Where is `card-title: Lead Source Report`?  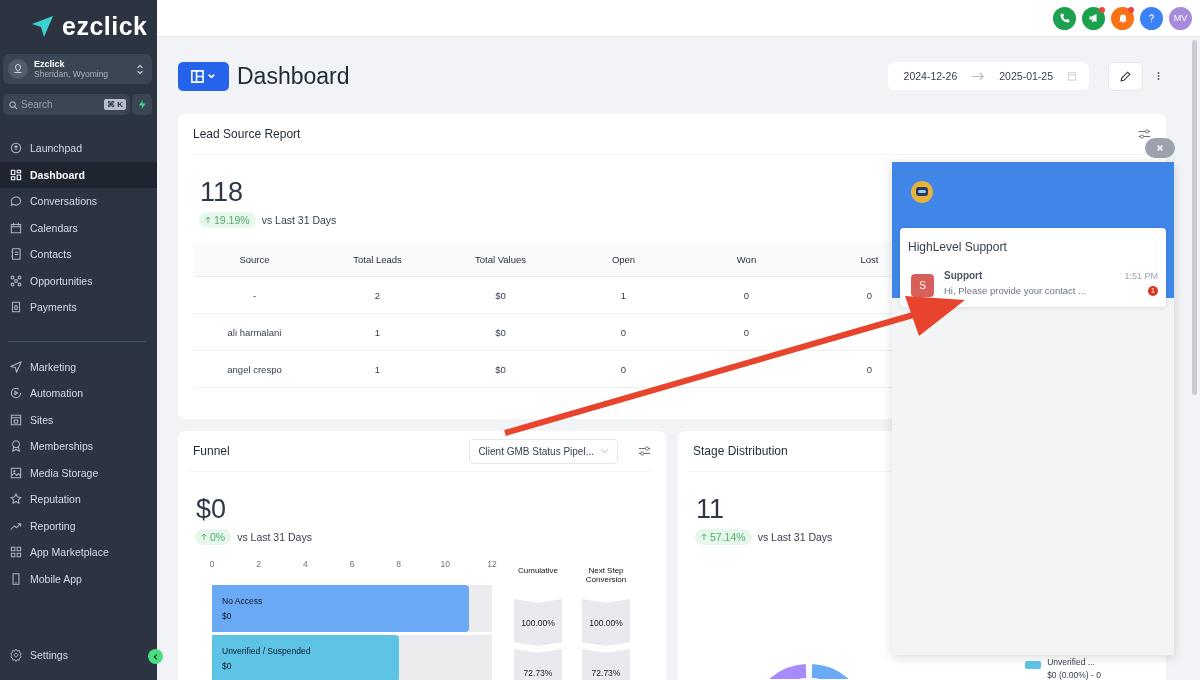
card-title: Lead Source Report is located at coordinates (247, 134).